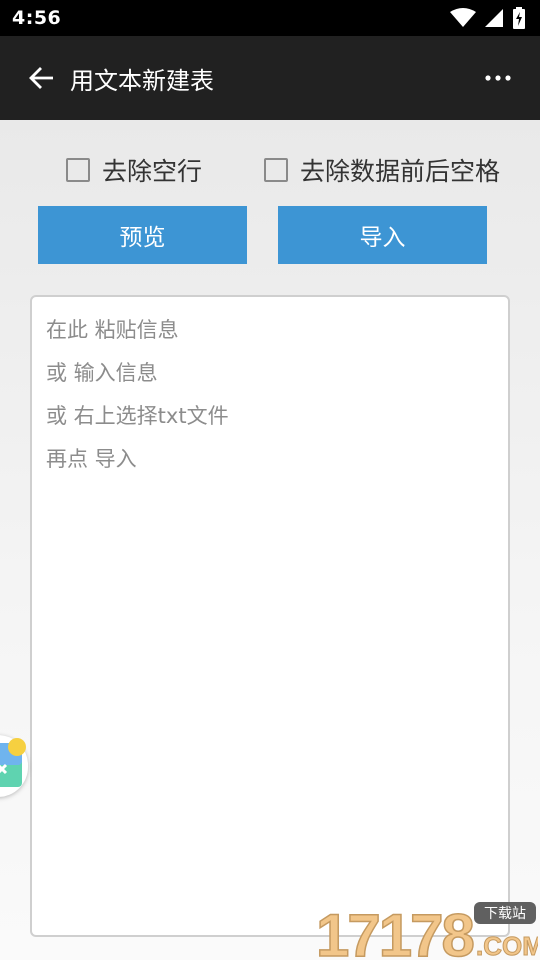  I want to click on placeholder-line: 或 右上选择txt文件, so click(137, 416).